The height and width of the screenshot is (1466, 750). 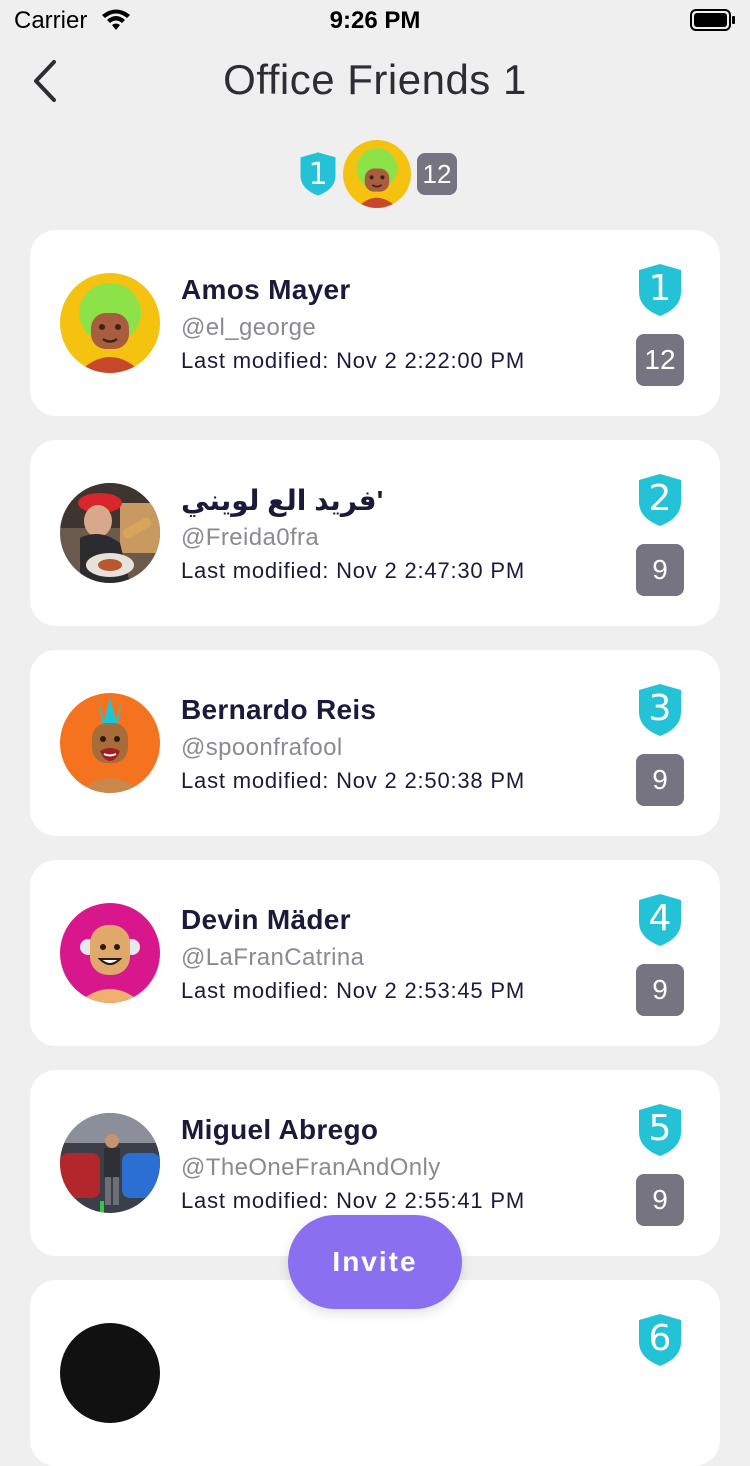 I want to click on last-modified: Last modified: Nov 2 2:53:45 PM, so click(x=353, y=990).